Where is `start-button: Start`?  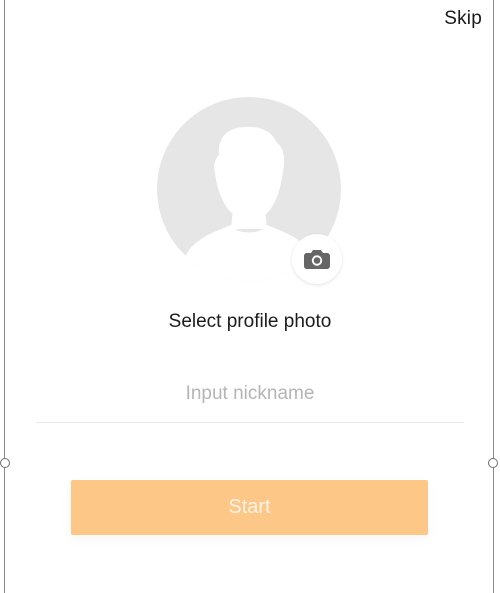 start-button: Start is located at coordinates (249, 507).